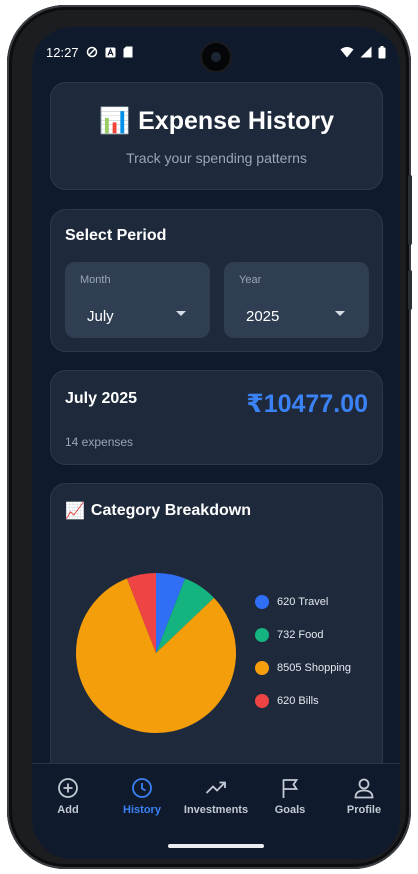  What do you see at coordinates (216, 846) in the screenshot?
I see `home-indicator` at bounding box center [216, 846].